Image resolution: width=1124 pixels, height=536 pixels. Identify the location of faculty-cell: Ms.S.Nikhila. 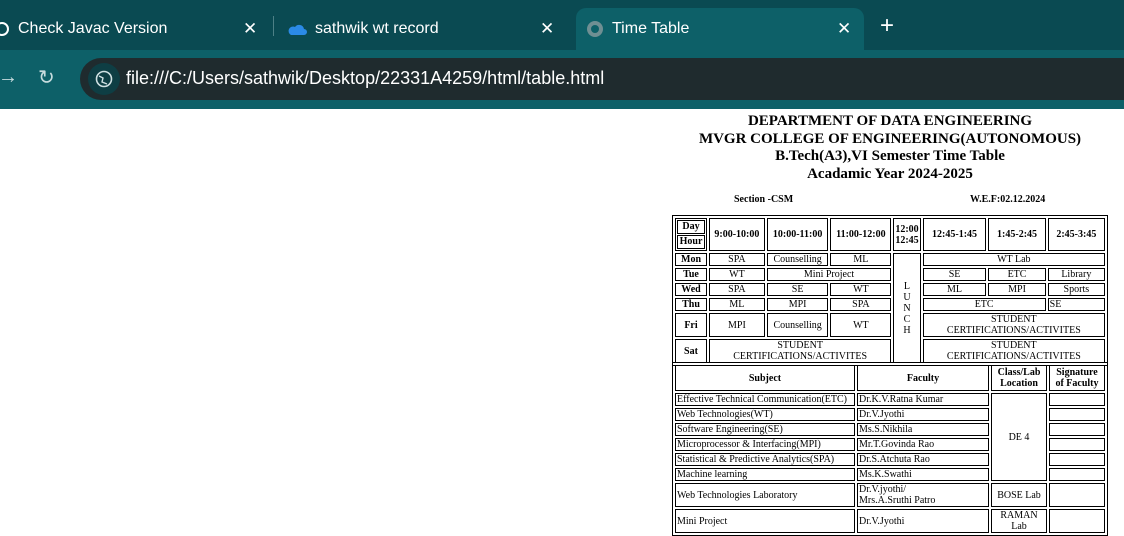
(923, 429).